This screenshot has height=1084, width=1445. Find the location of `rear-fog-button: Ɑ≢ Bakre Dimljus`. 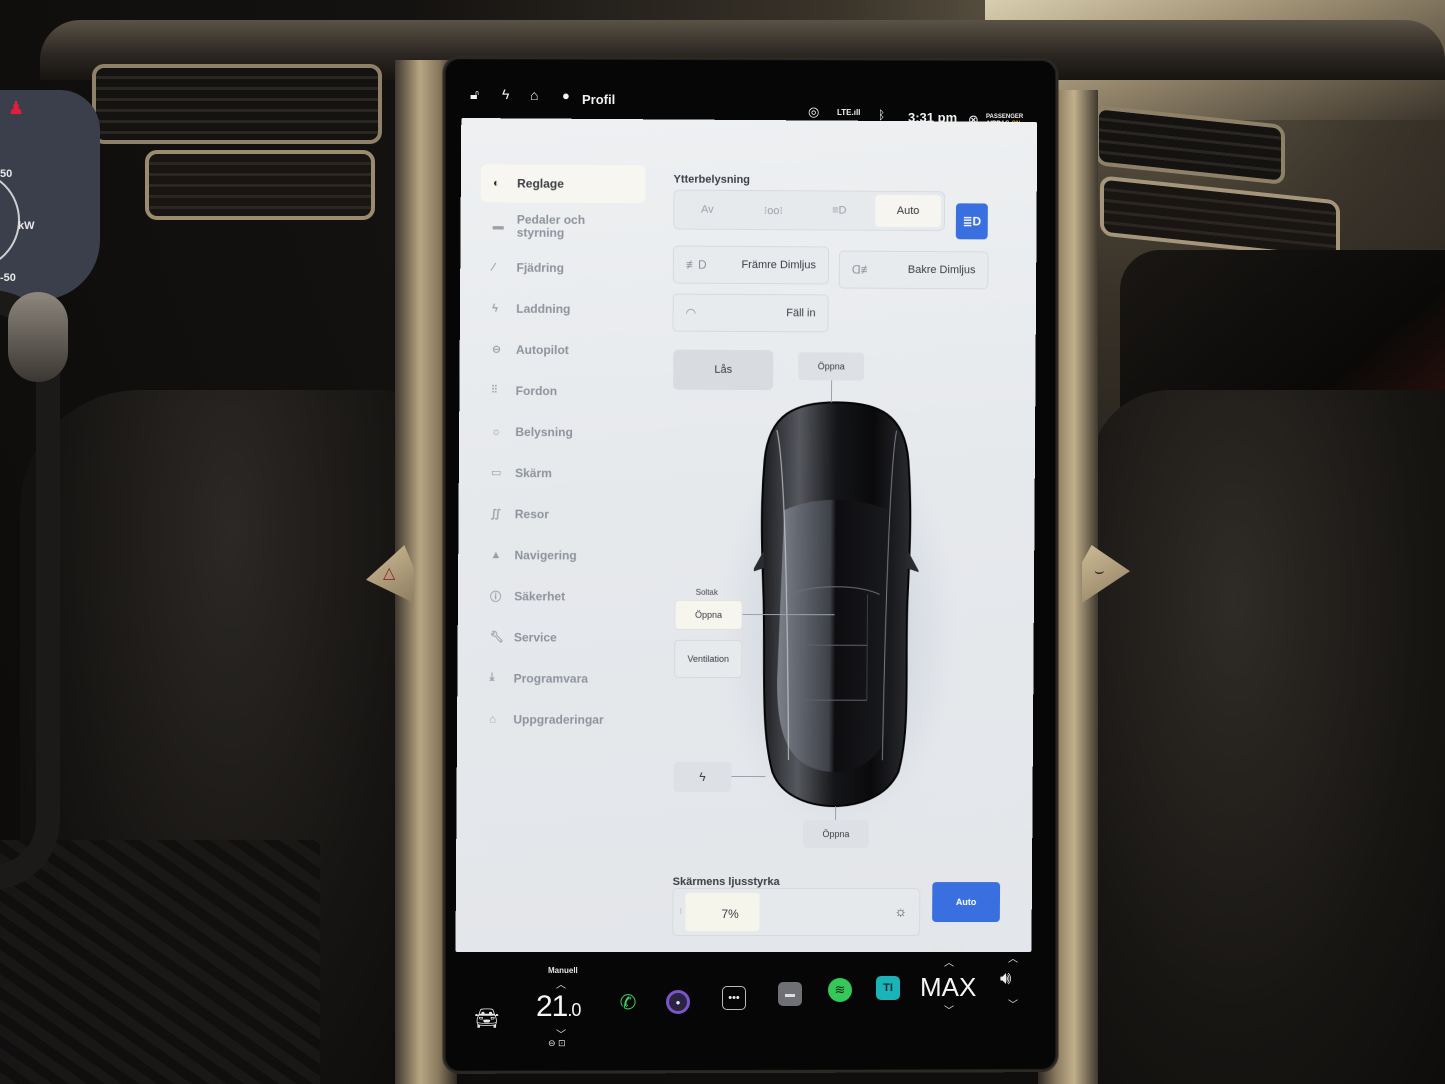

rear-fog-button: Ɑ≢ Bakre Dimljus is located at coordinates (913, 270).